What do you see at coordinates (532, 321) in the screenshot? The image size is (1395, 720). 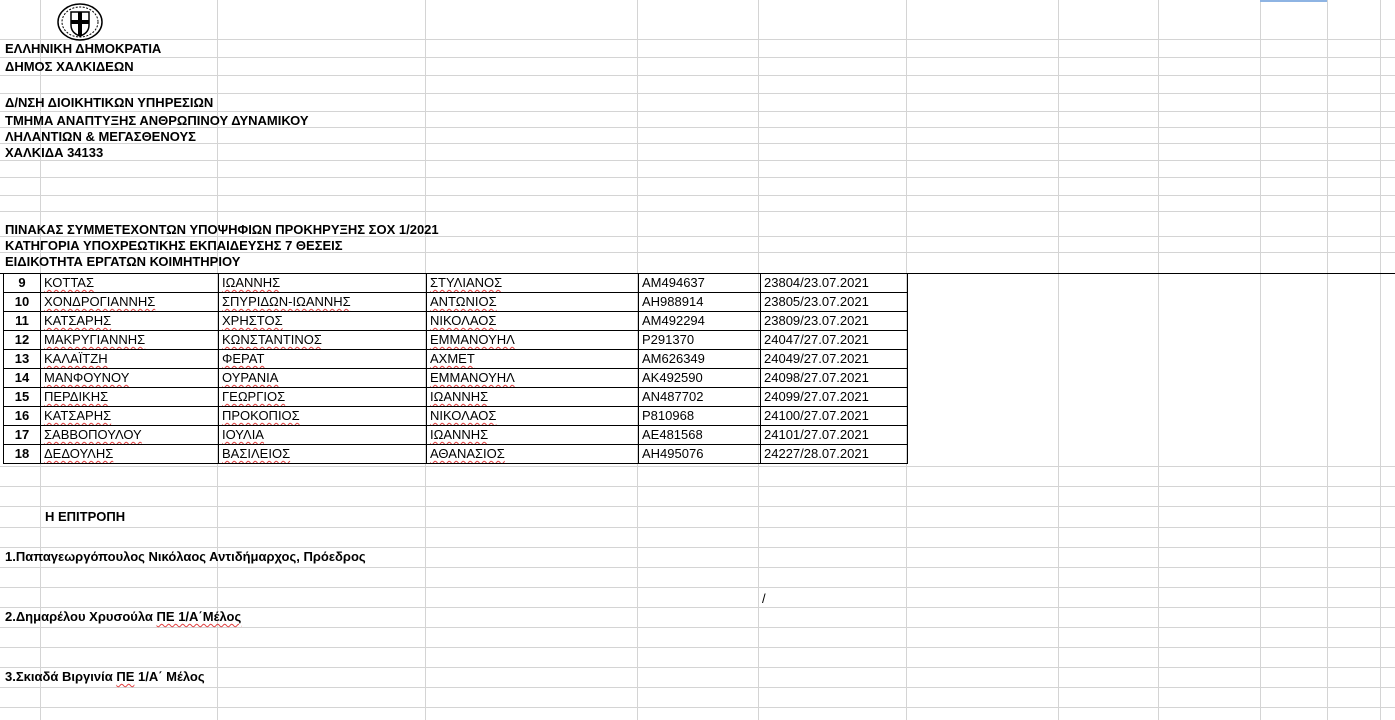 I see `father-name-cell: ΝΙΚΟΛΑΟΣ` at bounding box center [532, 321].